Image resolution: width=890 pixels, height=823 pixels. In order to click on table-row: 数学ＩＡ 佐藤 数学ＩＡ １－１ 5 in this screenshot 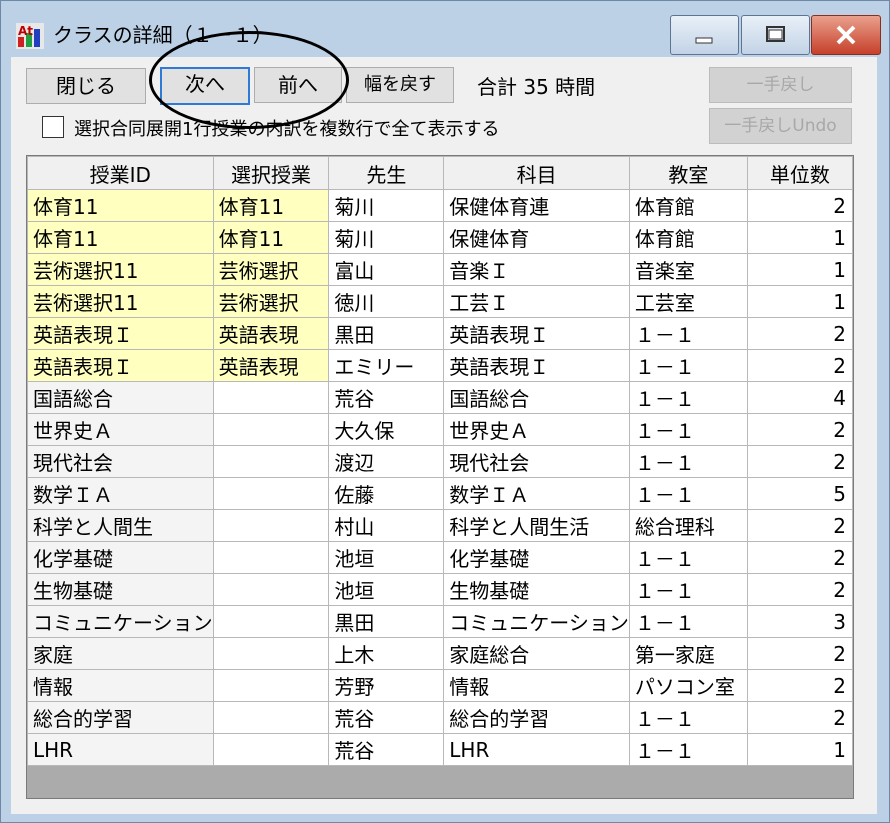, I will do `click(440, 493)`.